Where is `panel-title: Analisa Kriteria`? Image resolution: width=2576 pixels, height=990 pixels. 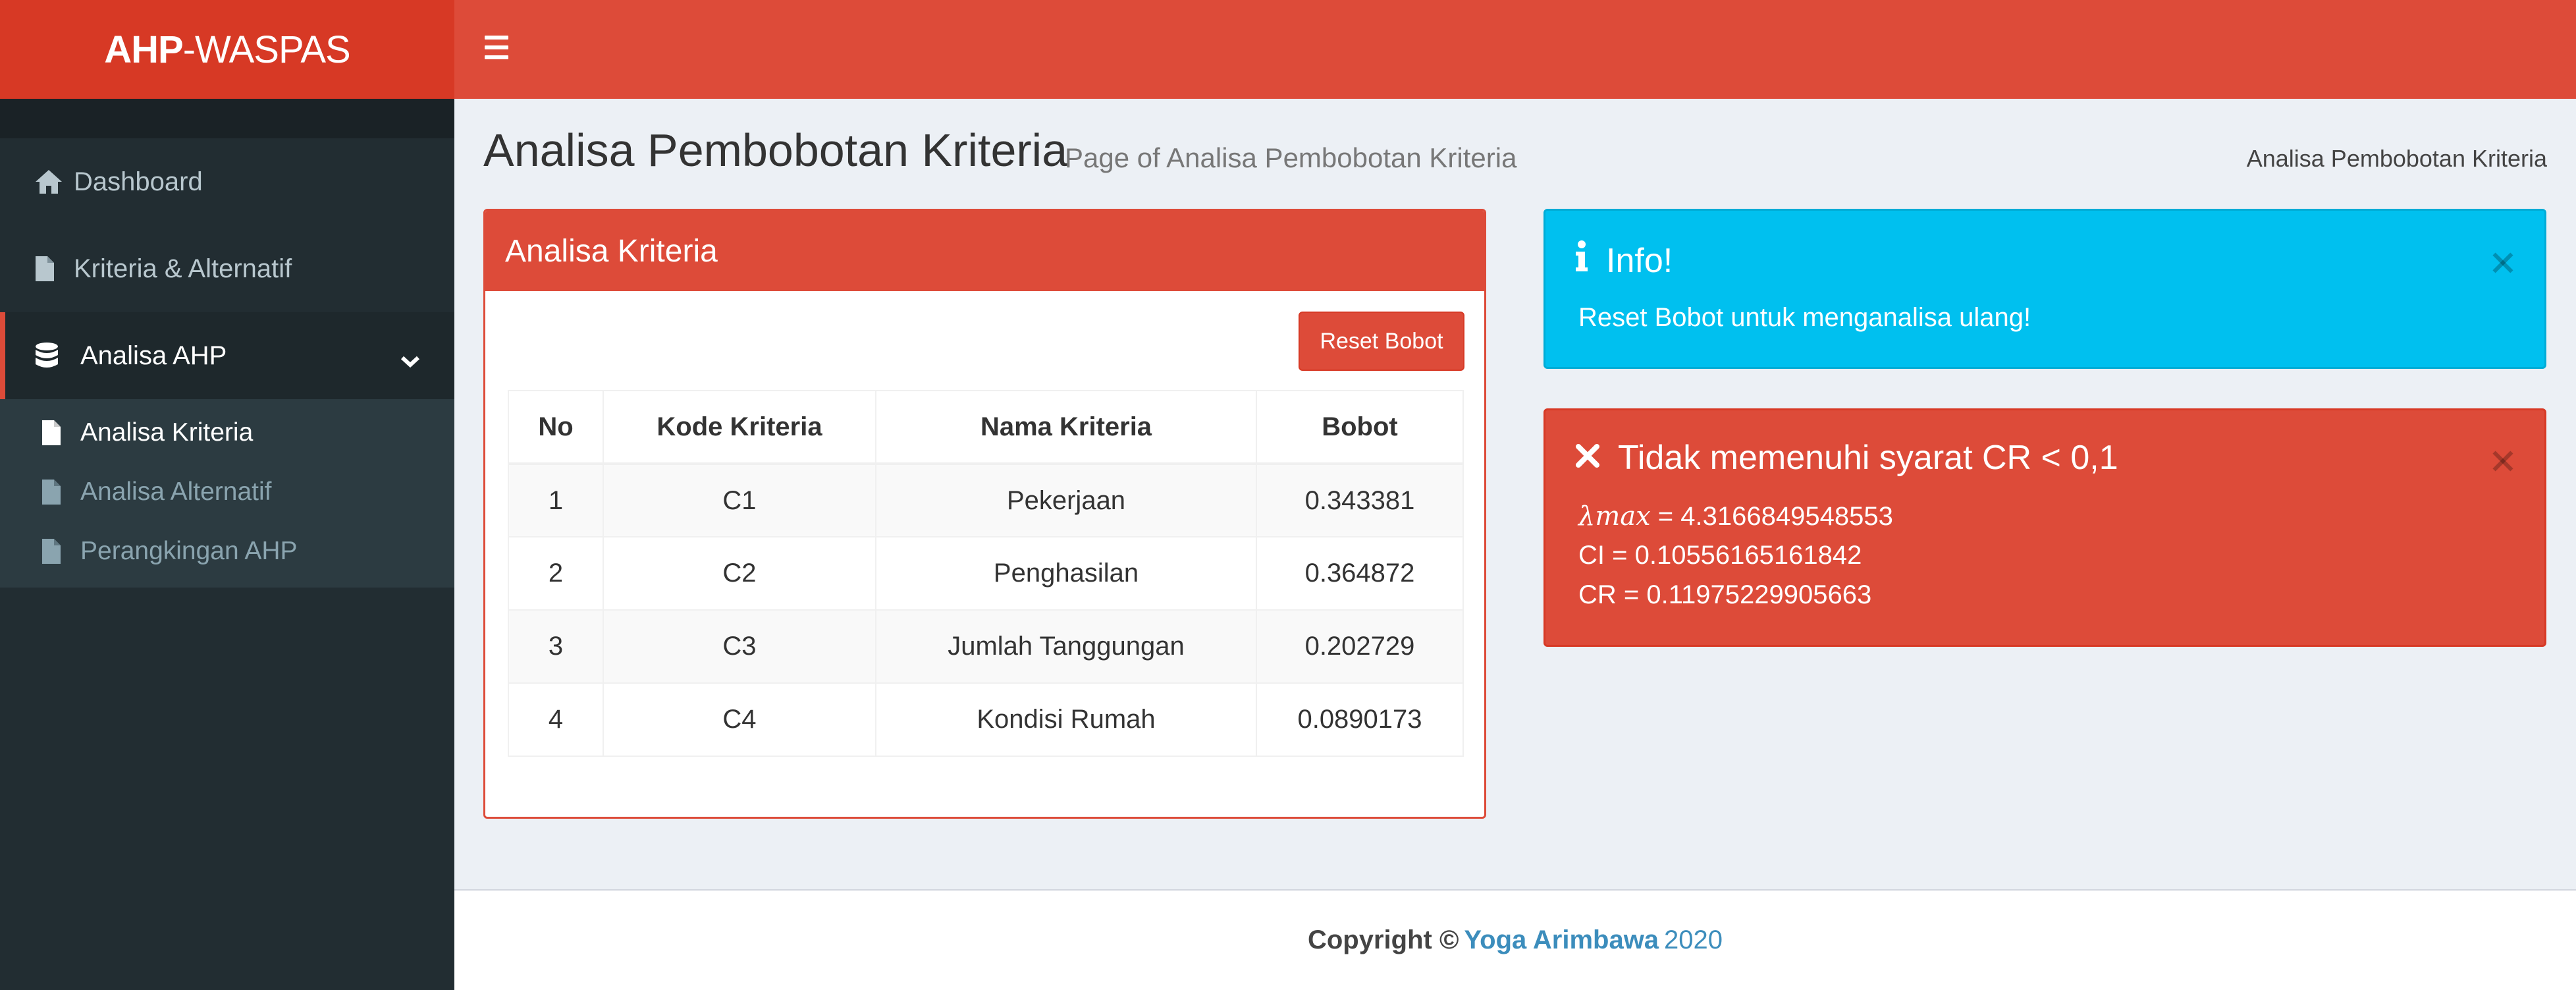
panel-title: Analisa Kriteria is located at coordinates (984, 251).